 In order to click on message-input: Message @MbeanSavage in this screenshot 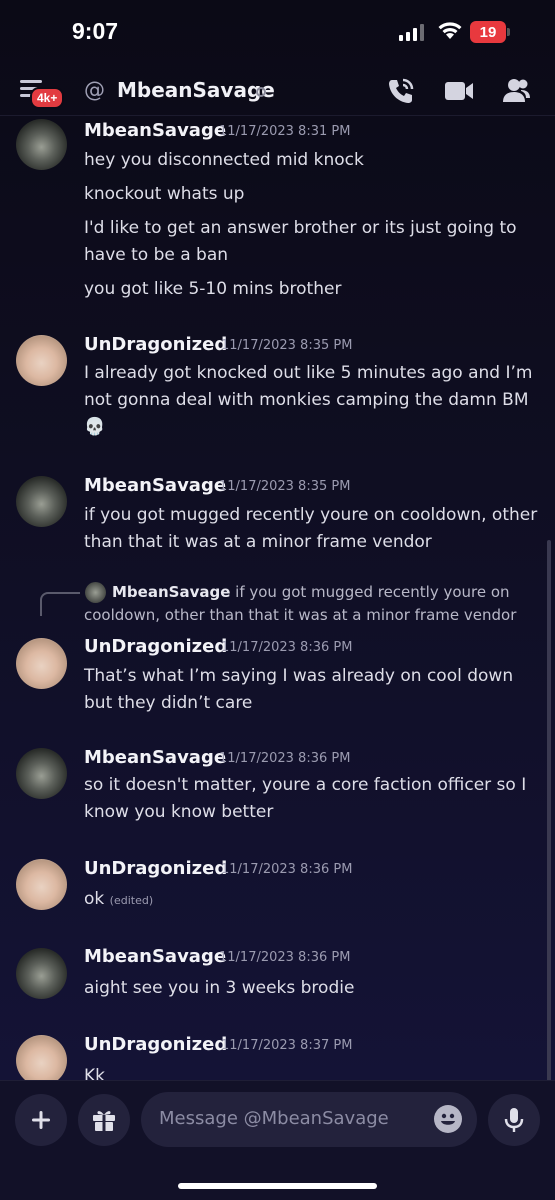, I will do `click(309, 1119)`.